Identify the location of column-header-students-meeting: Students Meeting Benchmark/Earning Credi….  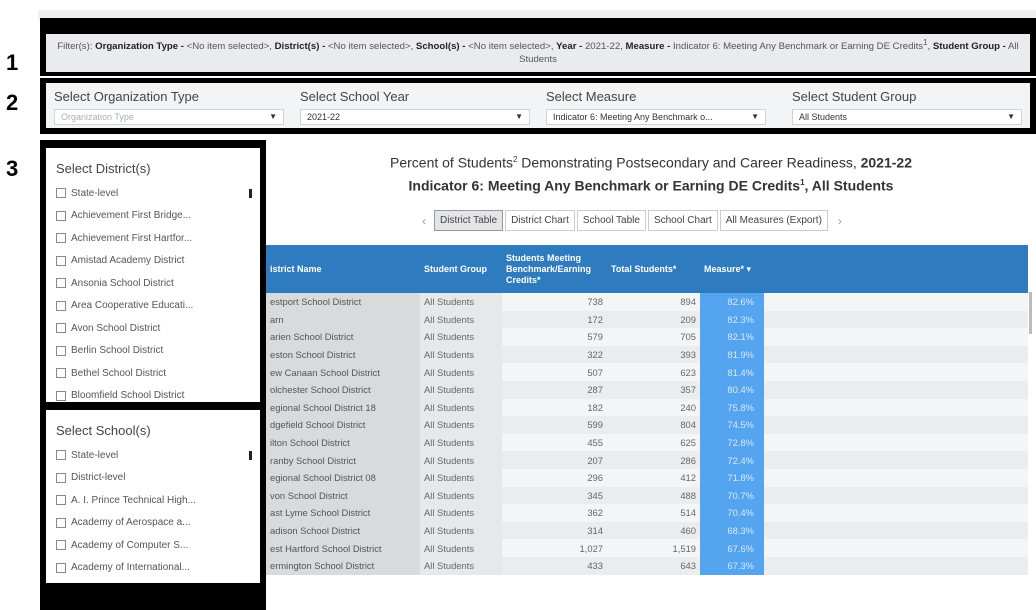
(554, 269).